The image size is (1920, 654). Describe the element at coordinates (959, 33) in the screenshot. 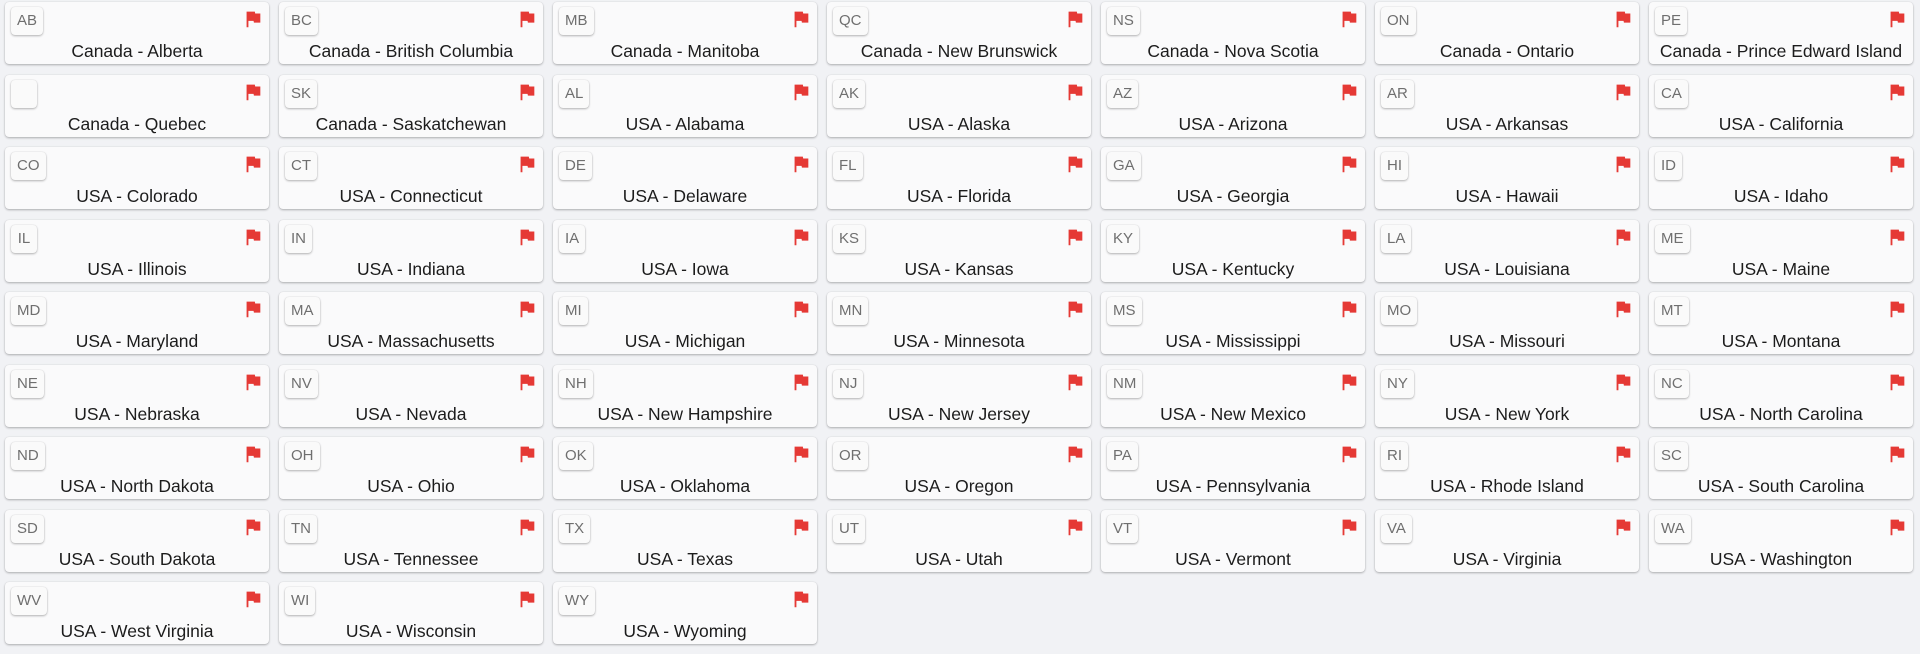

I see `region-tile: QC Canada - New Brunswick` at that location.